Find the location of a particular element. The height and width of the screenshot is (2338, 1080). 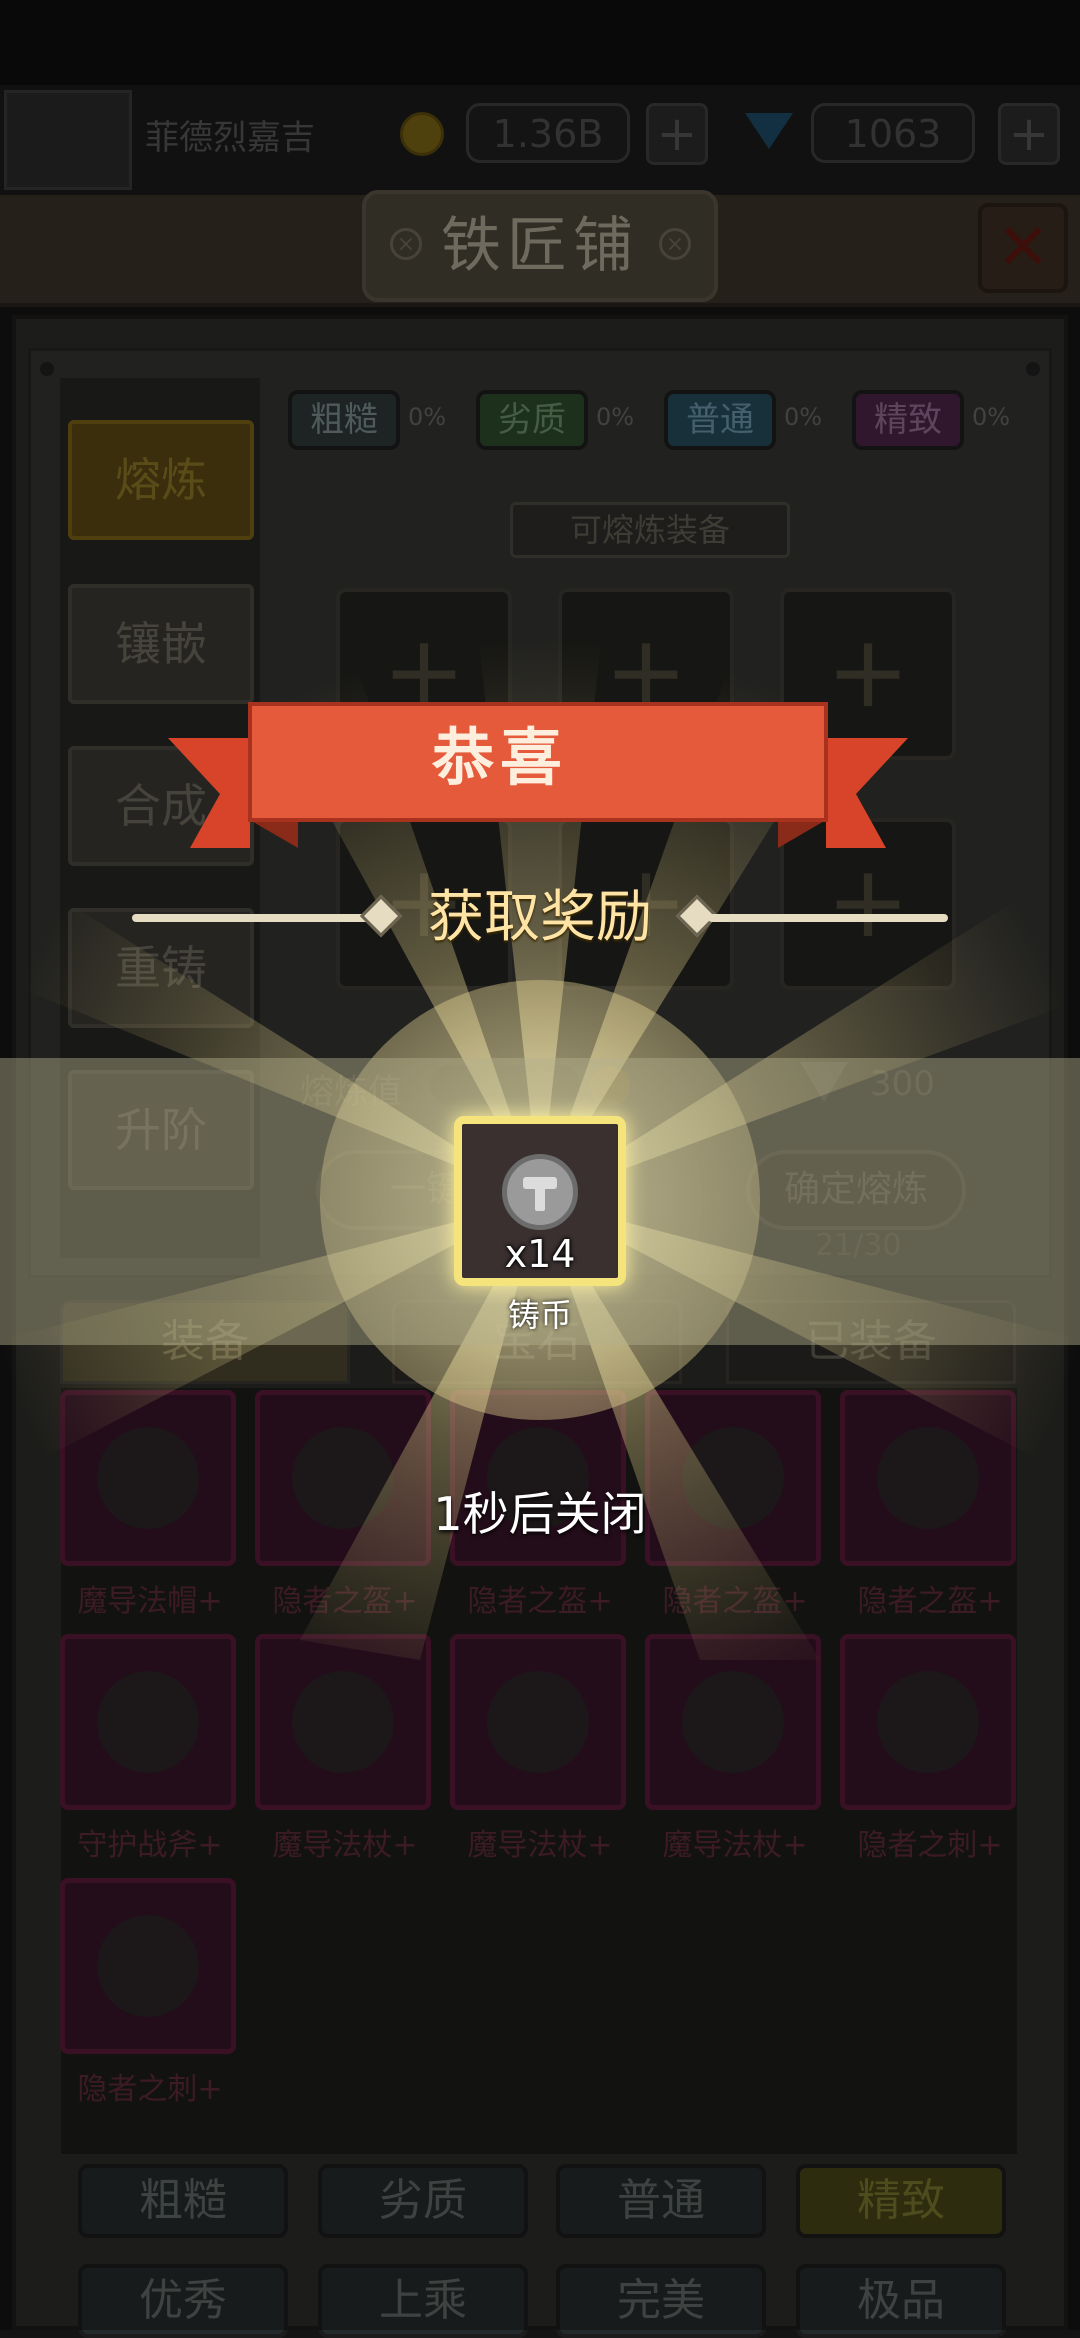

auto-close-countdown: 1秒后关闭 is located at coordinates (540, 1514).